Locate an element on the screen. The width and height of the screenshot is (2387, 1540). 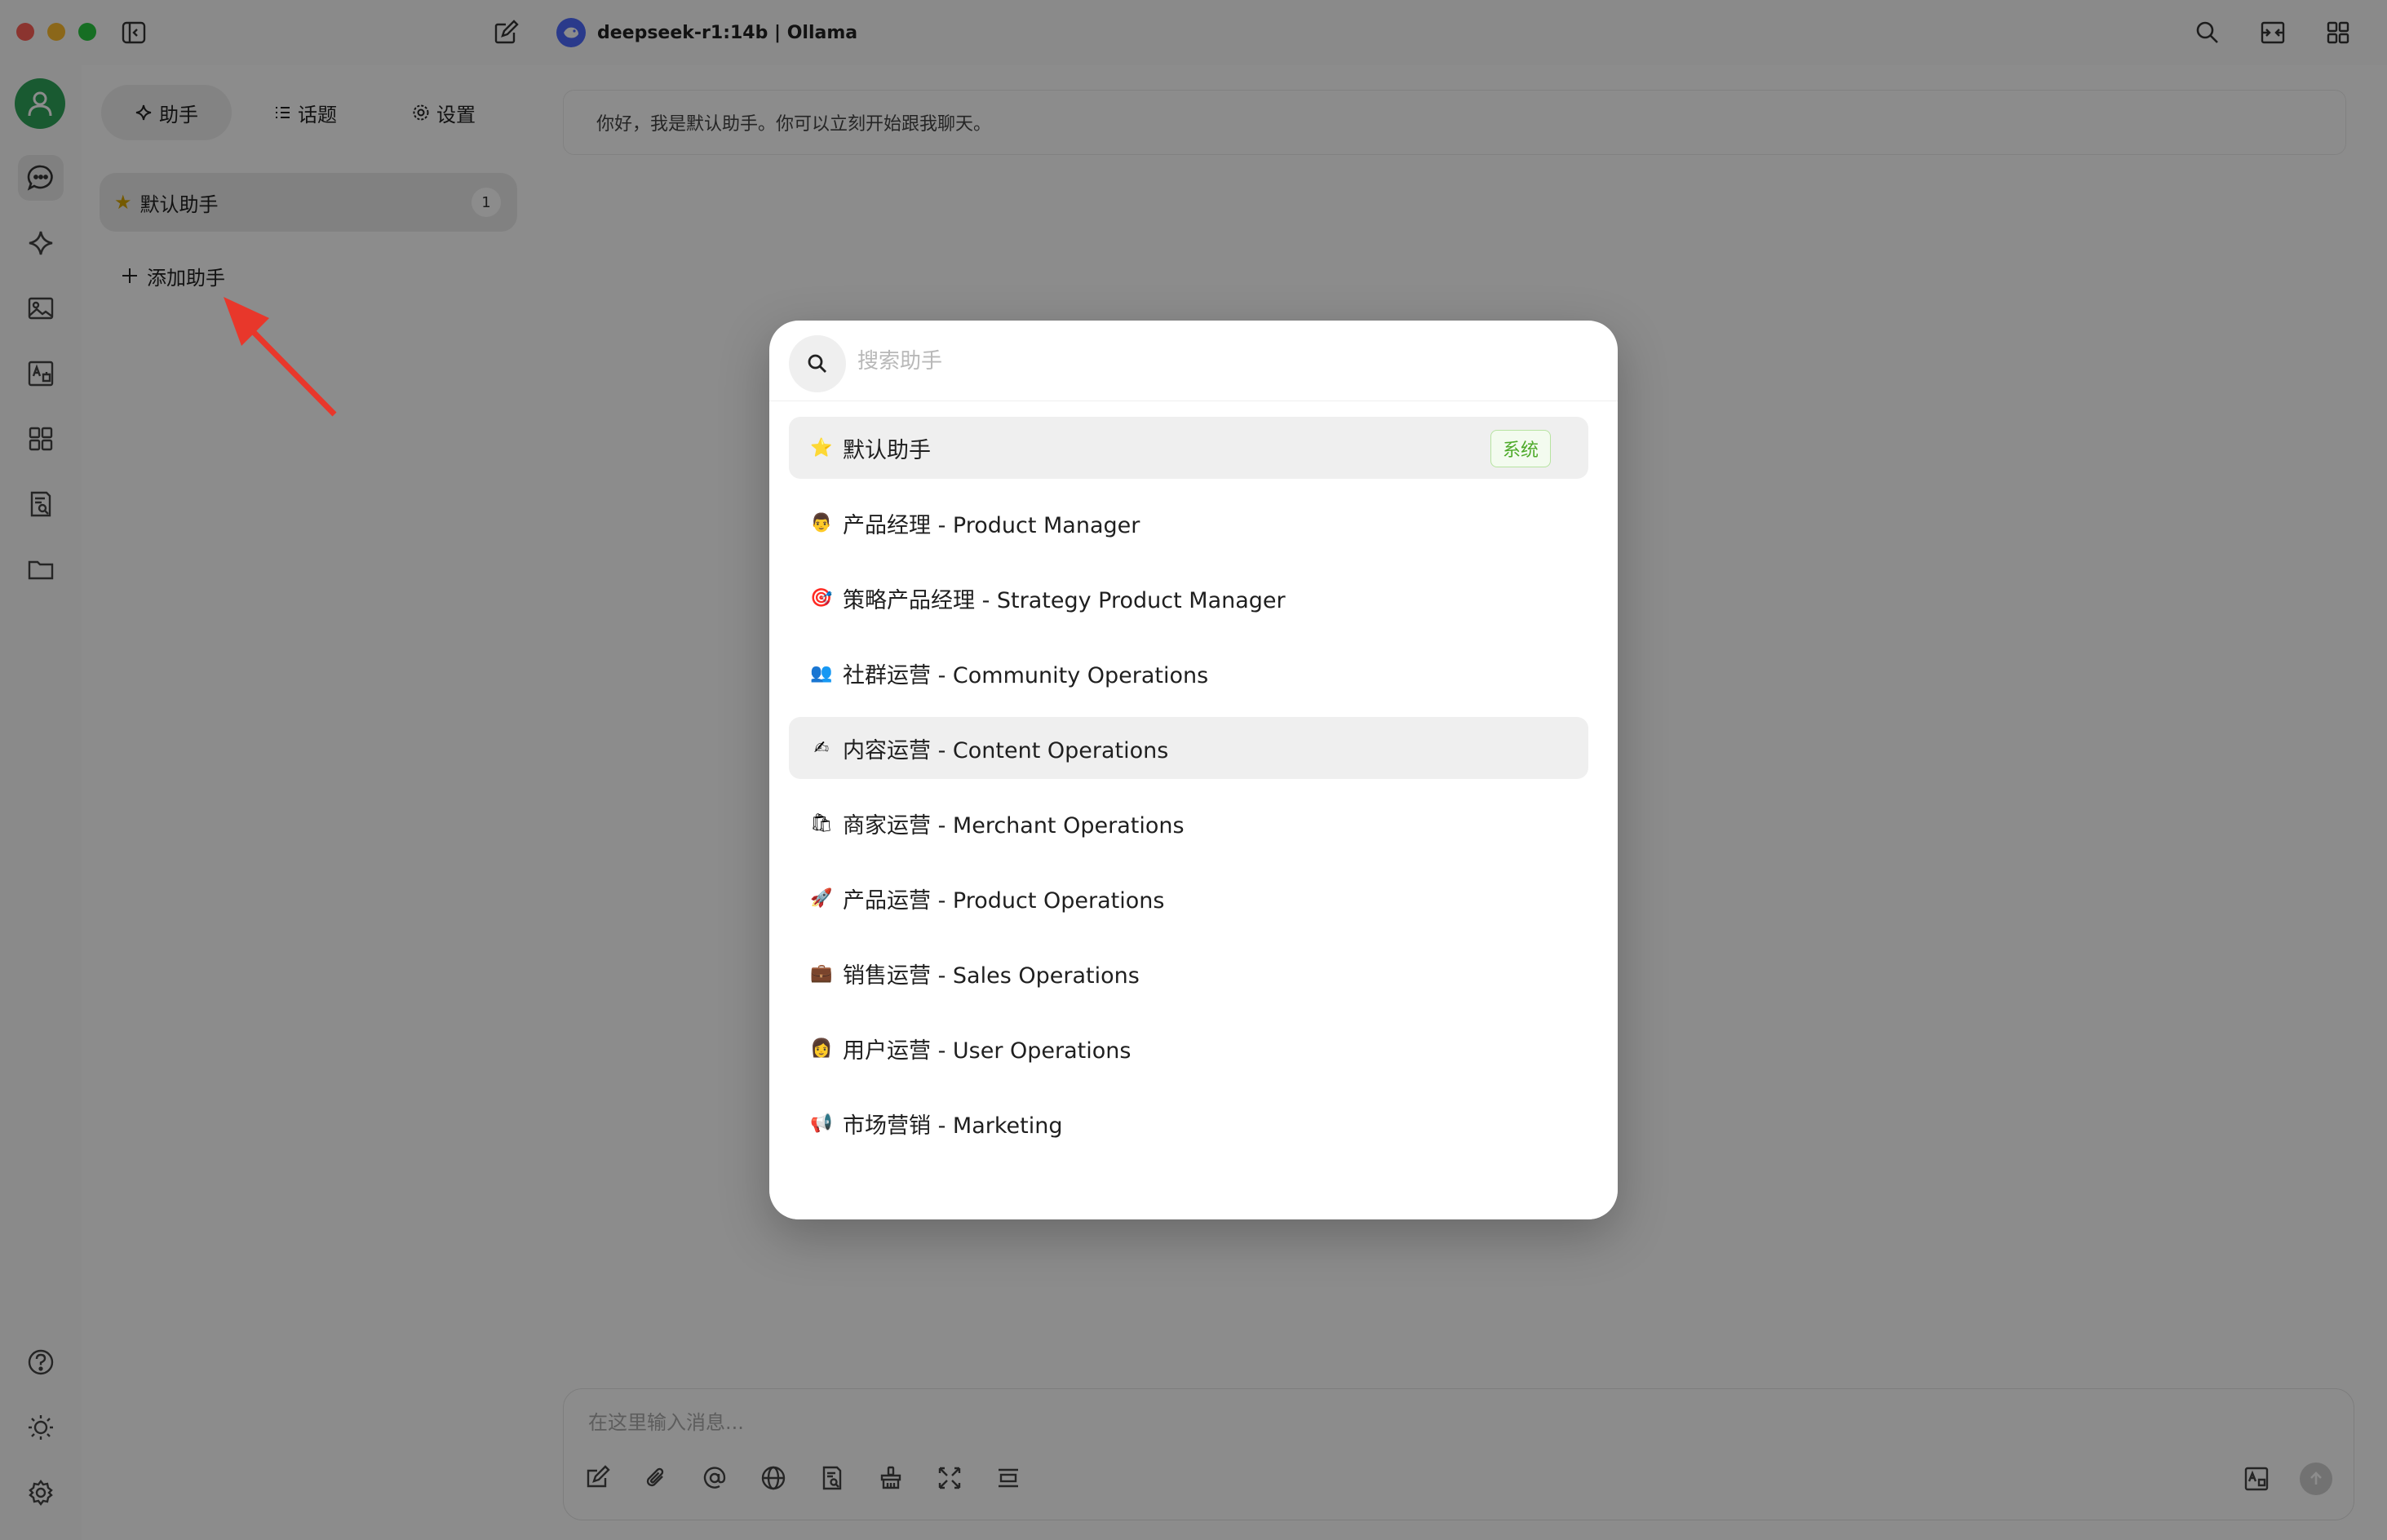
person-icon: 👨 is located at coordinates (821, 522).